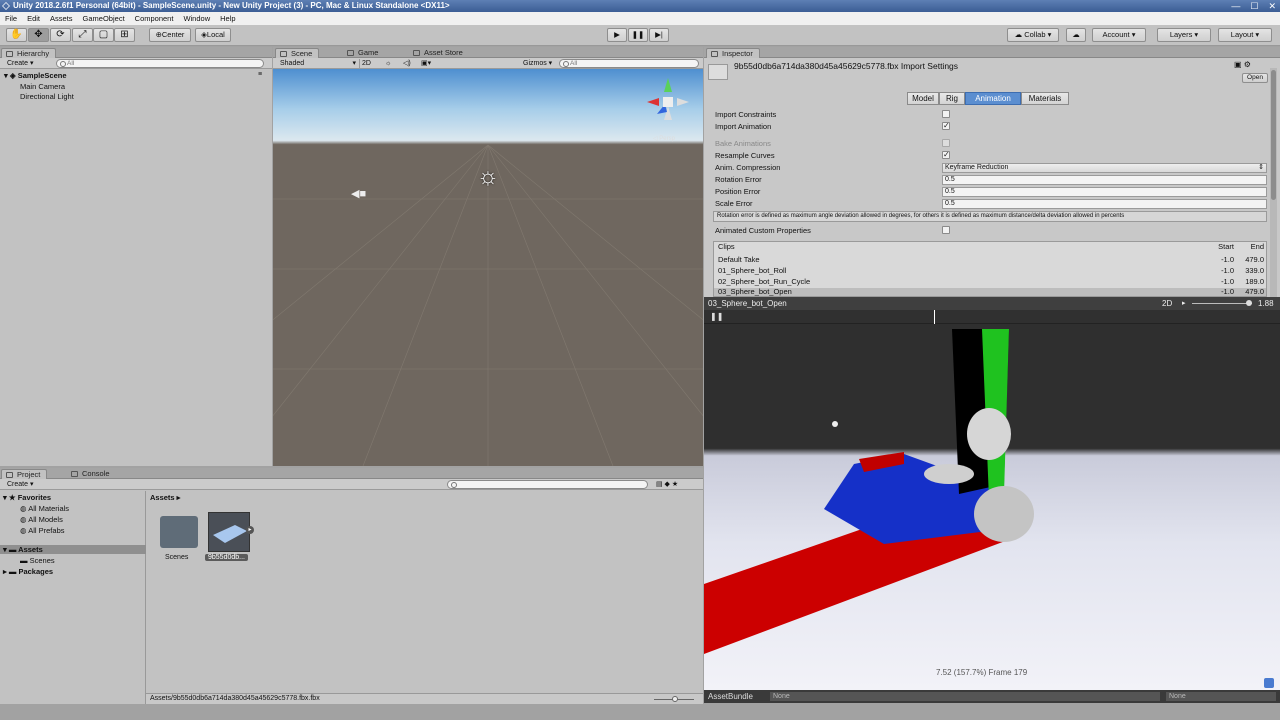 This screenshot has height=720, width=1280. I want to click on audio-toggle: ◁), so click(406, 63).